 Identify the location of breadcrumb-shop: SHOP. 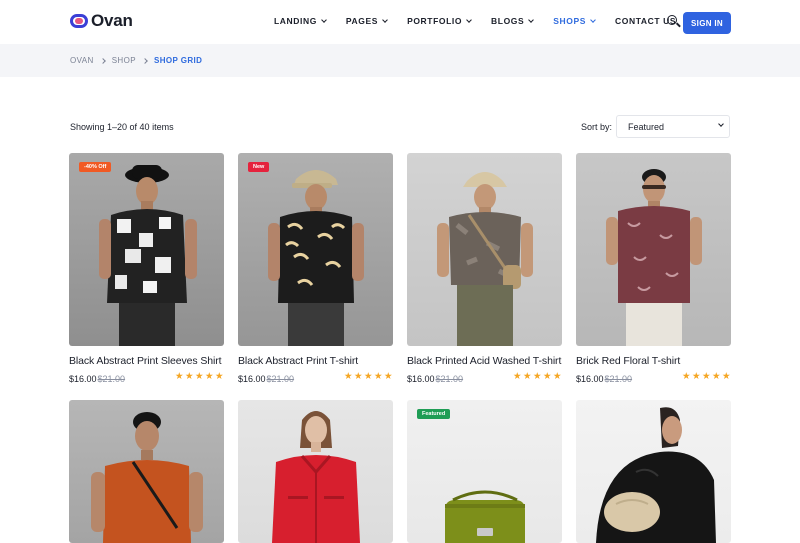
(124, 60).